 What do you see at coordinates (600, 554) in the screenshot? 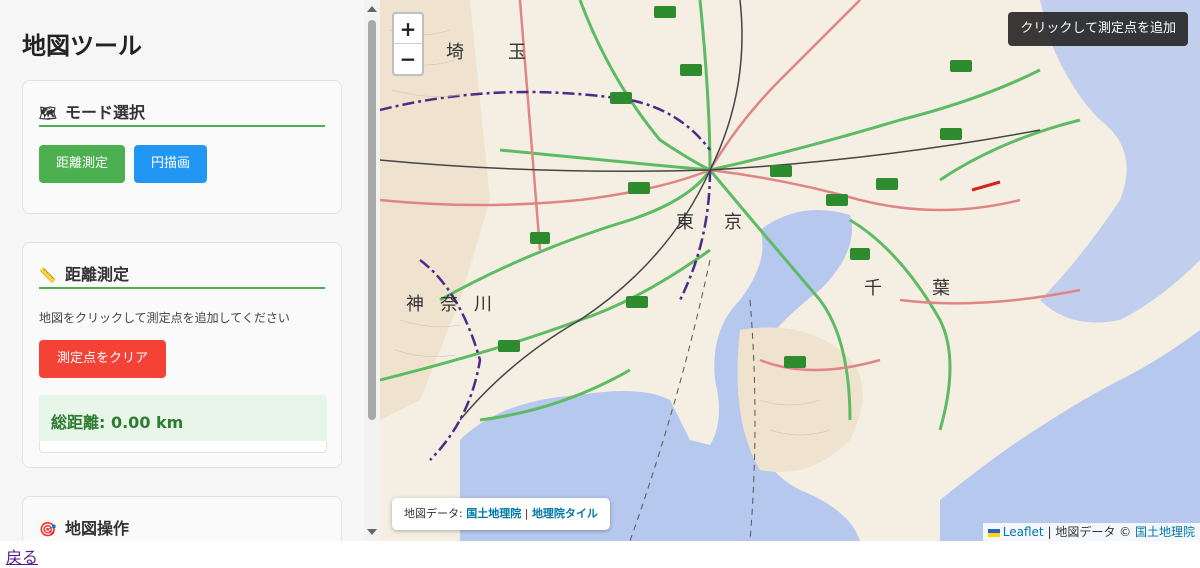
I see `footer: 戻る` at bounding box center [600, 554].